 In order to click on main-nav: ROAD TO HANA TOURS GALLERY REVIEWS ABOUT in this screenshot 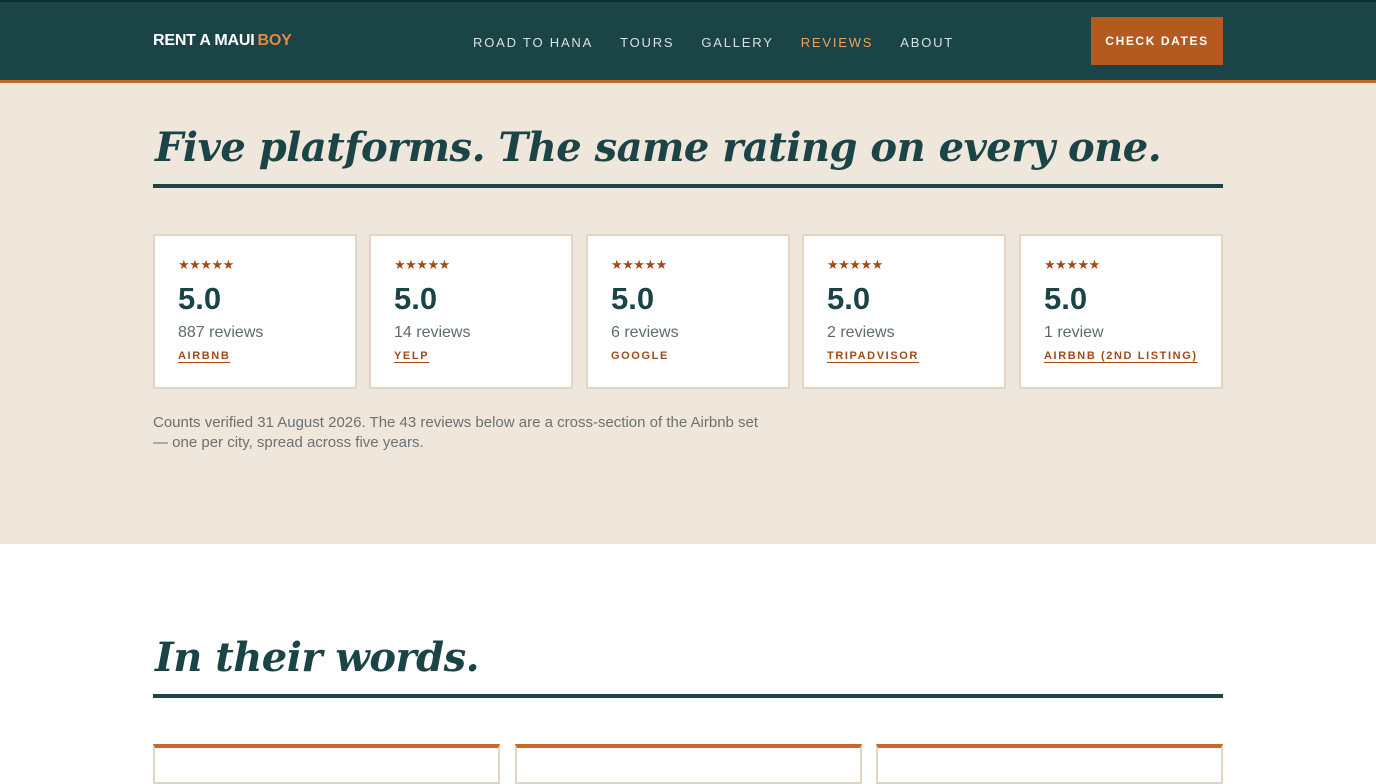, I will do `click(713, 42)`.